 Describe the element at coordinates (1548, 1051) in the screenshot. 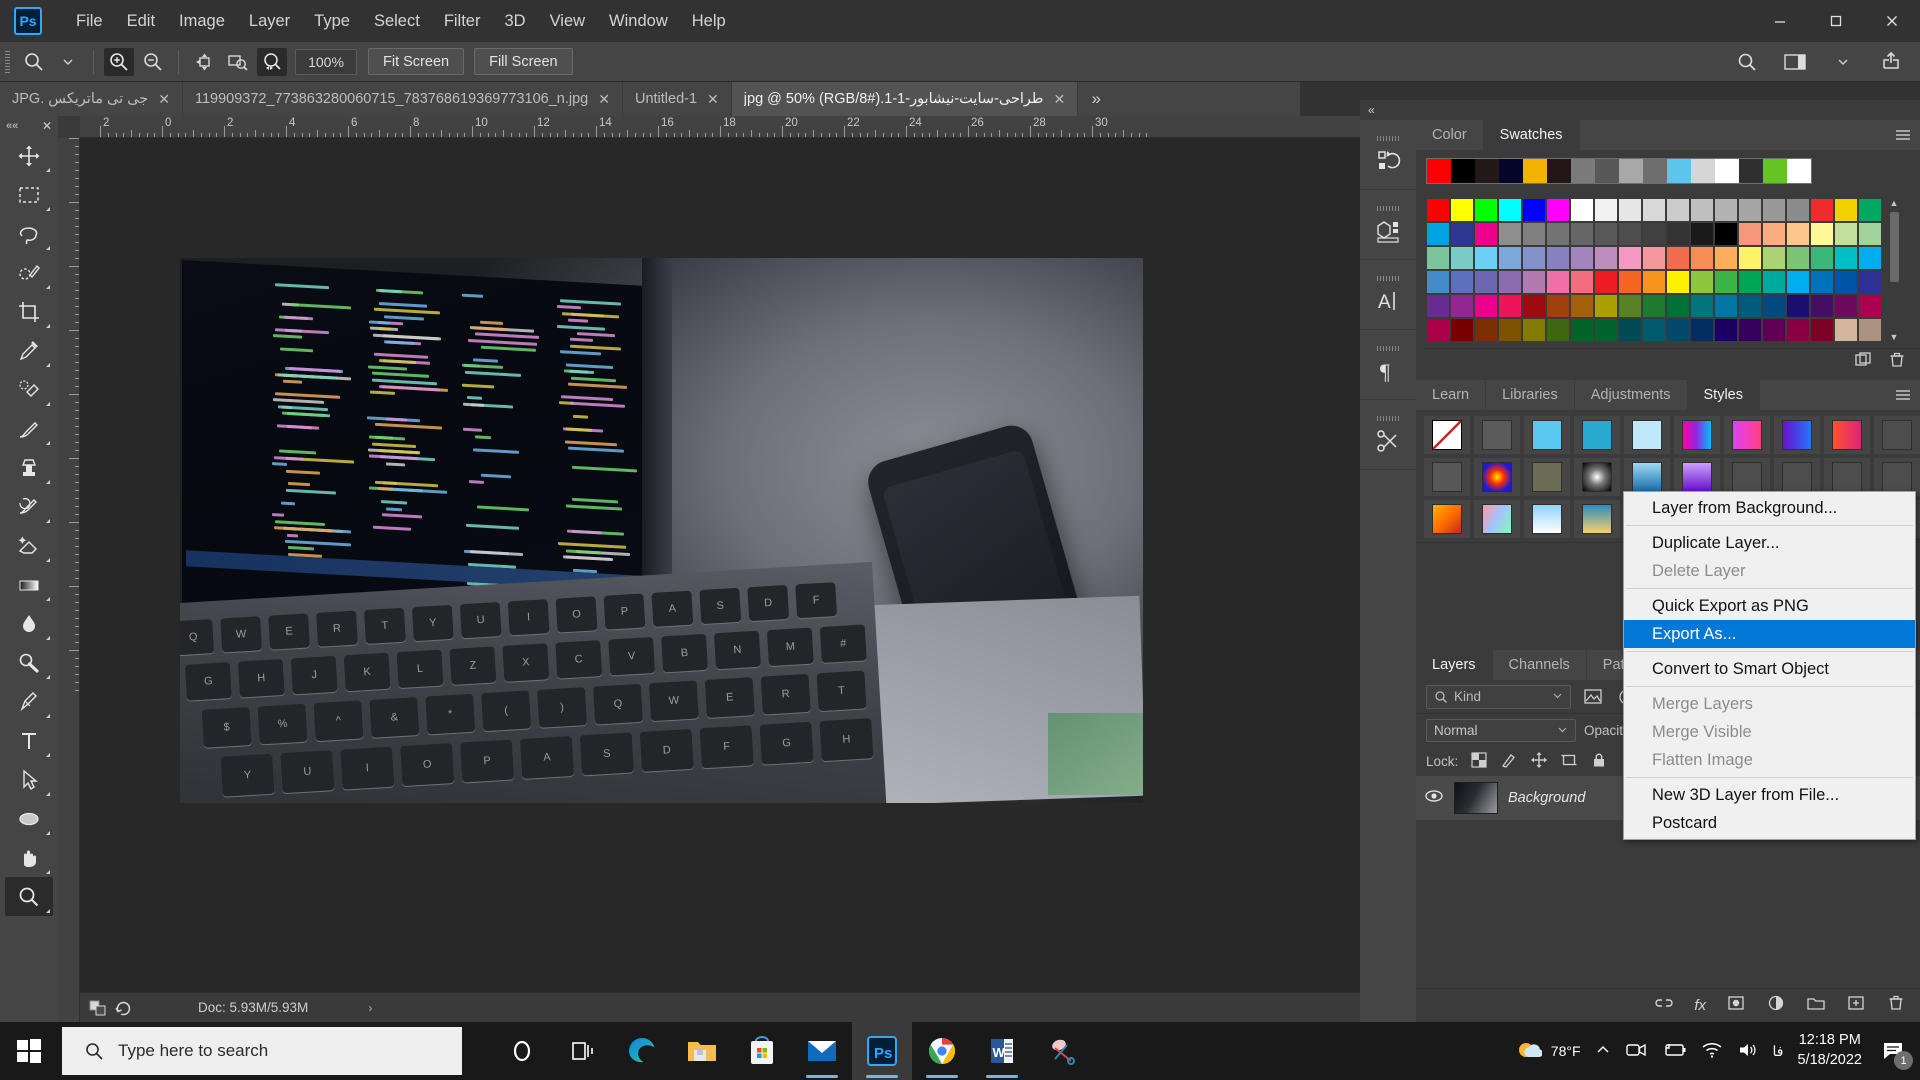

I see `weather-widget: 78°F` at that location.